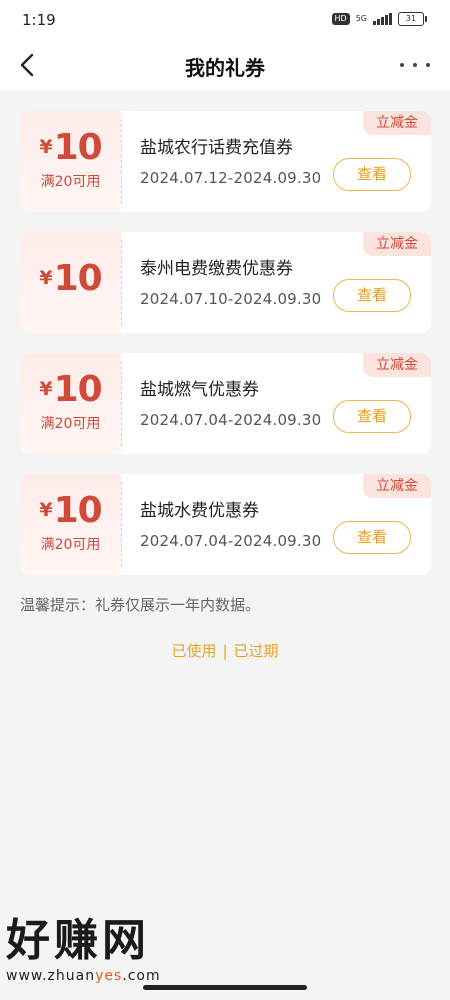 The width and height of the screenshot is (450, 1000). What do you see at coordinates (225, 68) in the screenshot?
I see `page-title: 我的礼券` at bounding box center [225, 68].